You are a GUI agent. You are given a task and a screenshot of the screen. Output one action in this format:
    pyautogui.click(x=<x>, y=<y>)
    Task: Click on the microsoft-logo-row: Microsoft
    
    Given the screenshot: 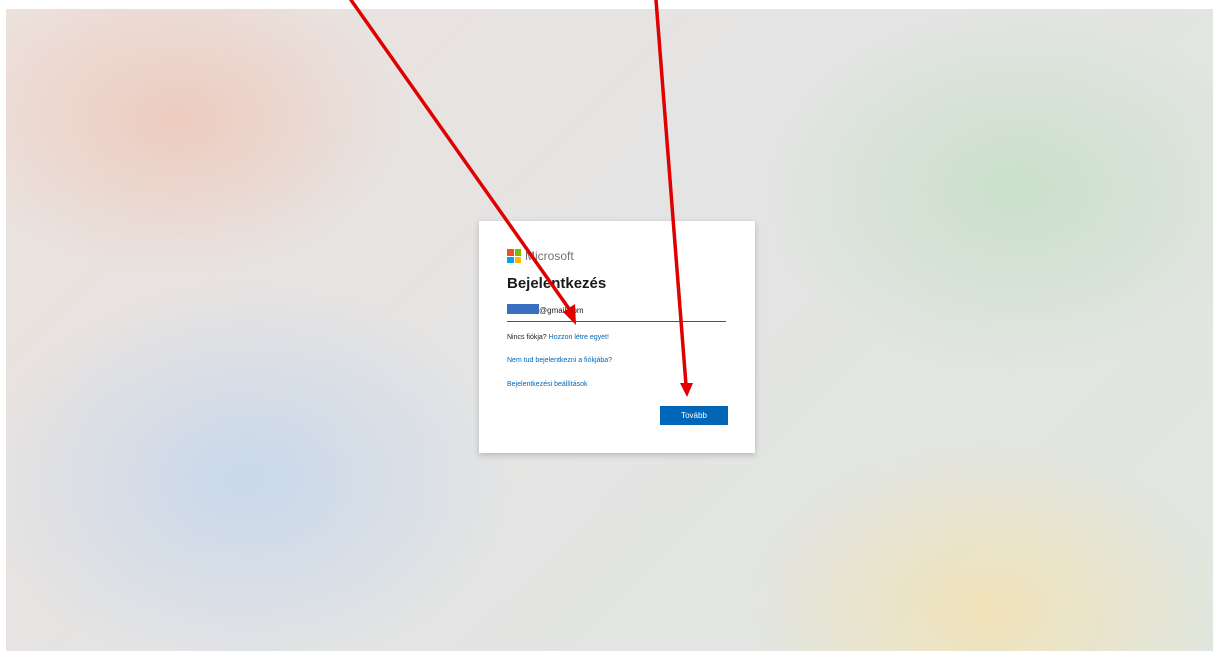 What is the action you would take?
    pyautogui.click(x=540, y=256)
    